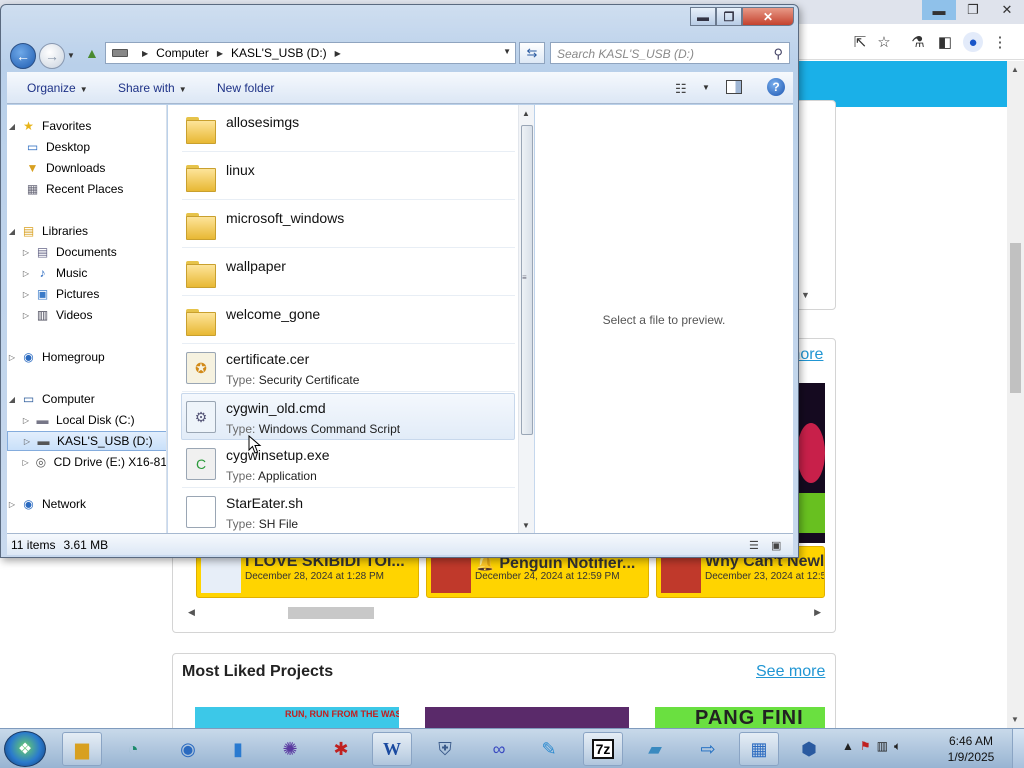 The width and height of the screenshot is (1024, 768). I want to click on file-list-scrollbar: ▲ ≡ ▼, so click(526, 319).